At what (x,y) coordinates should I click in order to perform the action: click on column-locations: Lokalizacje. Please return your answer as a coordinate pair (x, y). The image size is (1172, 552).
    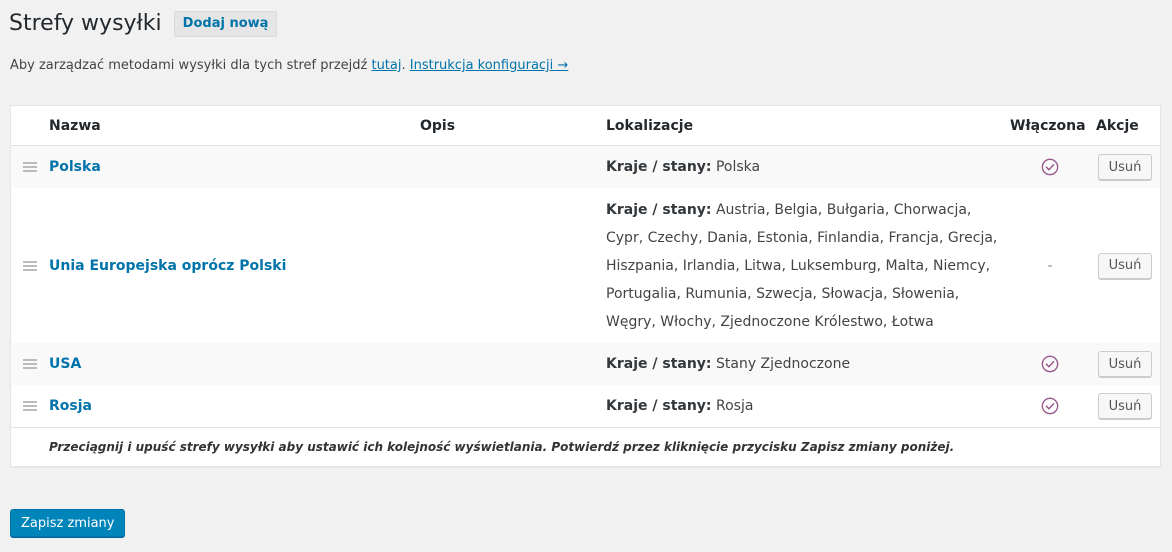
    Looking at the image, I should click on (650, 125).